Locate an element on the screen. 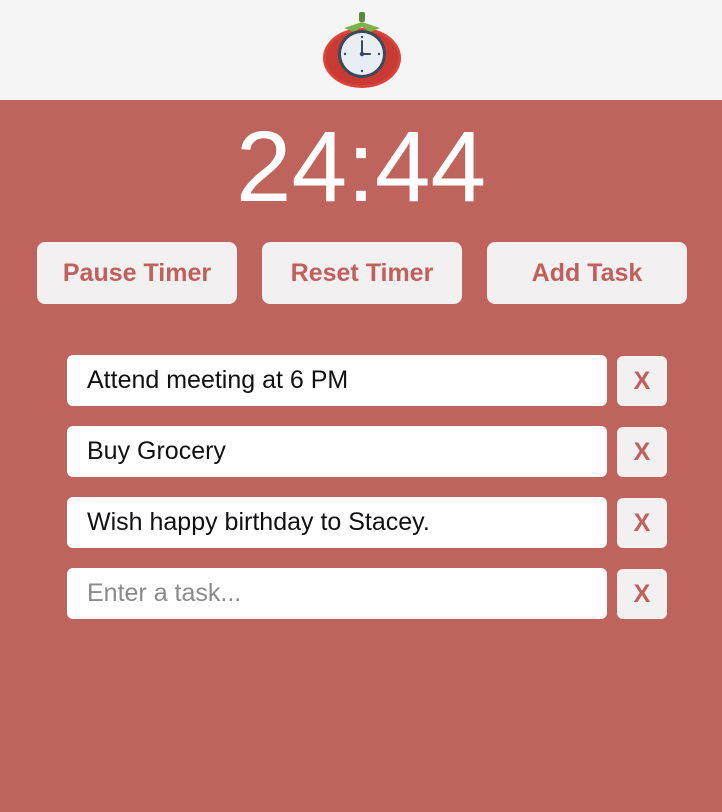 The height and width of the screenshot is (812, 722). reset-timer-button: Reset Timer is located at coordinates (362, 273).